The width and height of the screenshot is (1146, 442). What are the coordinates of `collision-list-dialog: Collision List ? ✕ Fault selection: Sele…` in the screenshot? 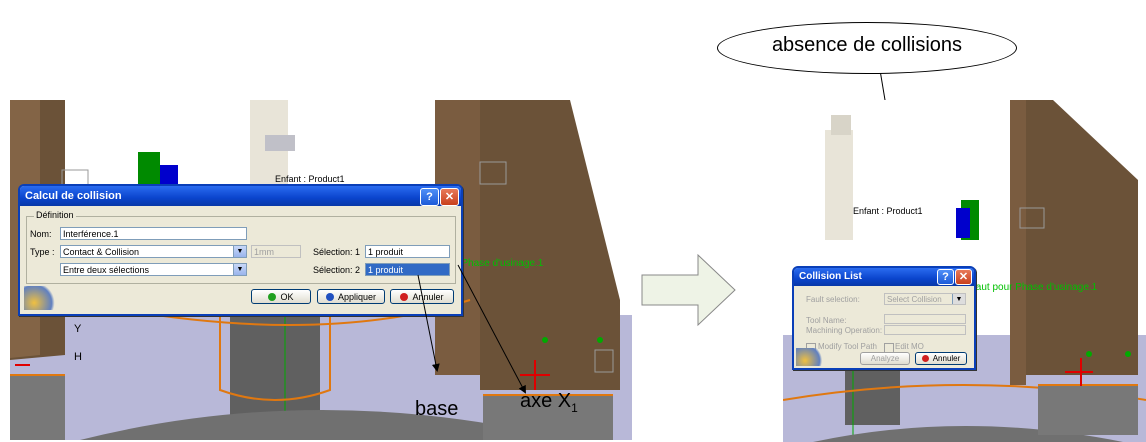 It's located at (884, 318).